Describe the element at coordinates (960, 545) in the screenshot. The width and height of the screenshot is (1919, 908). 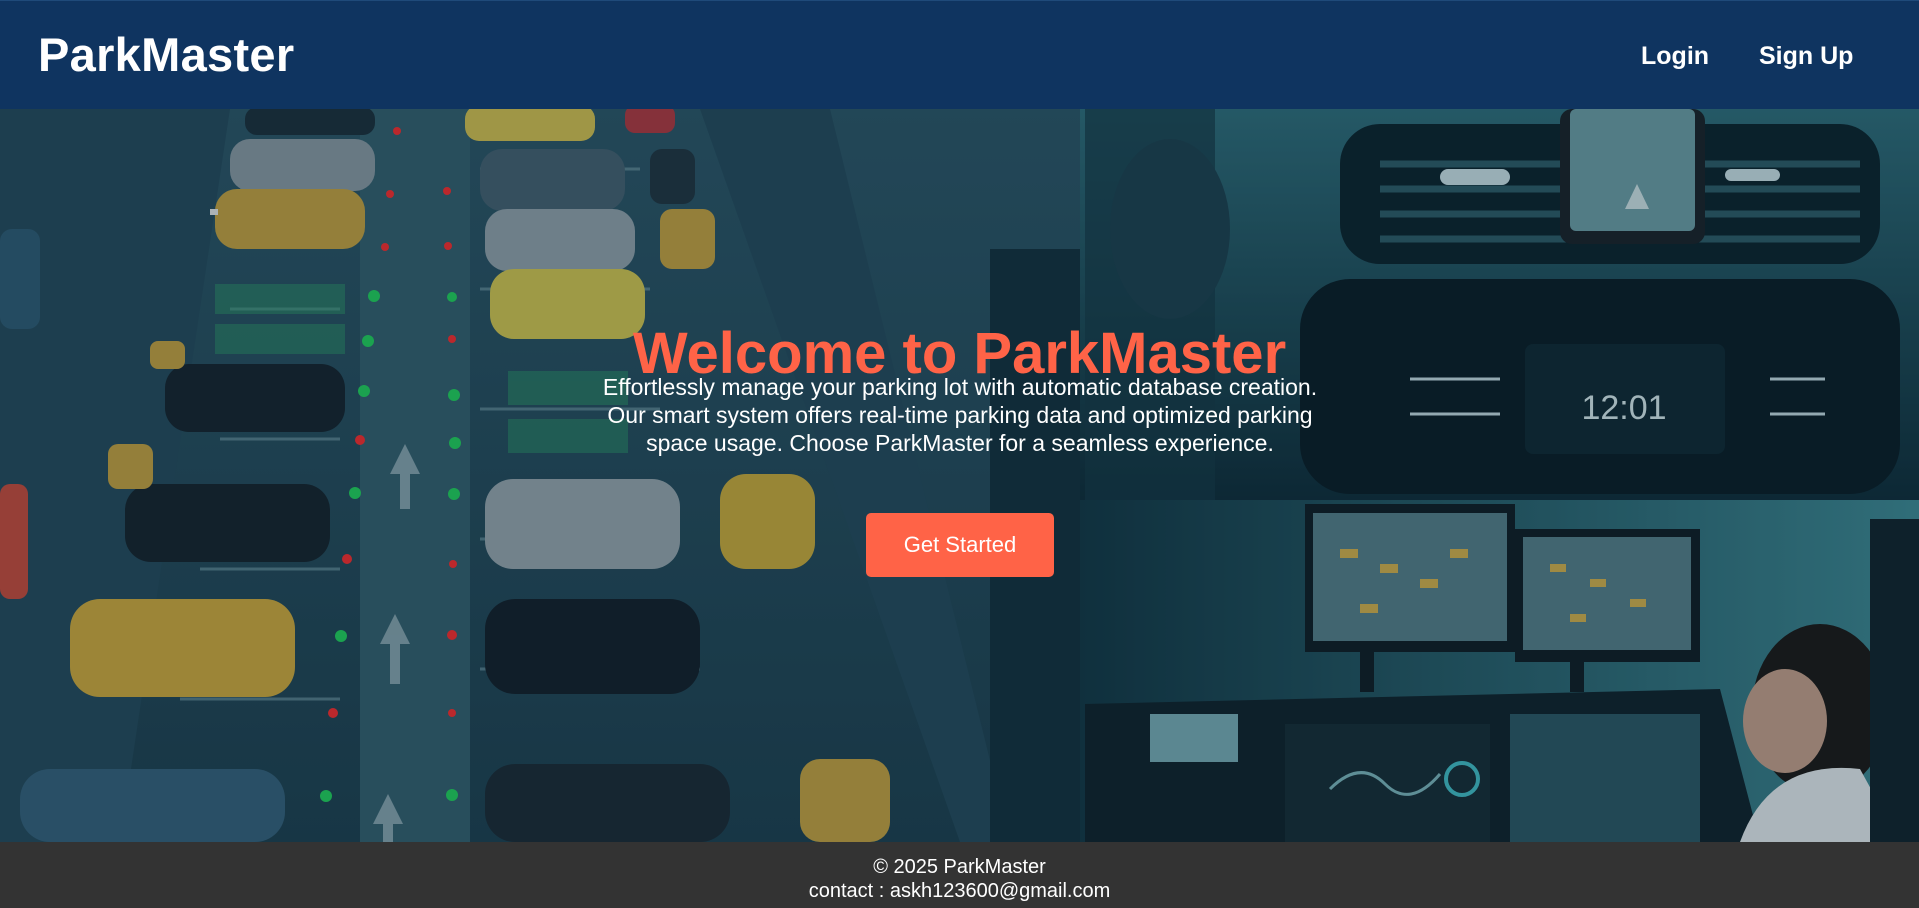
I see `get-started-button: Get Started` at that location.